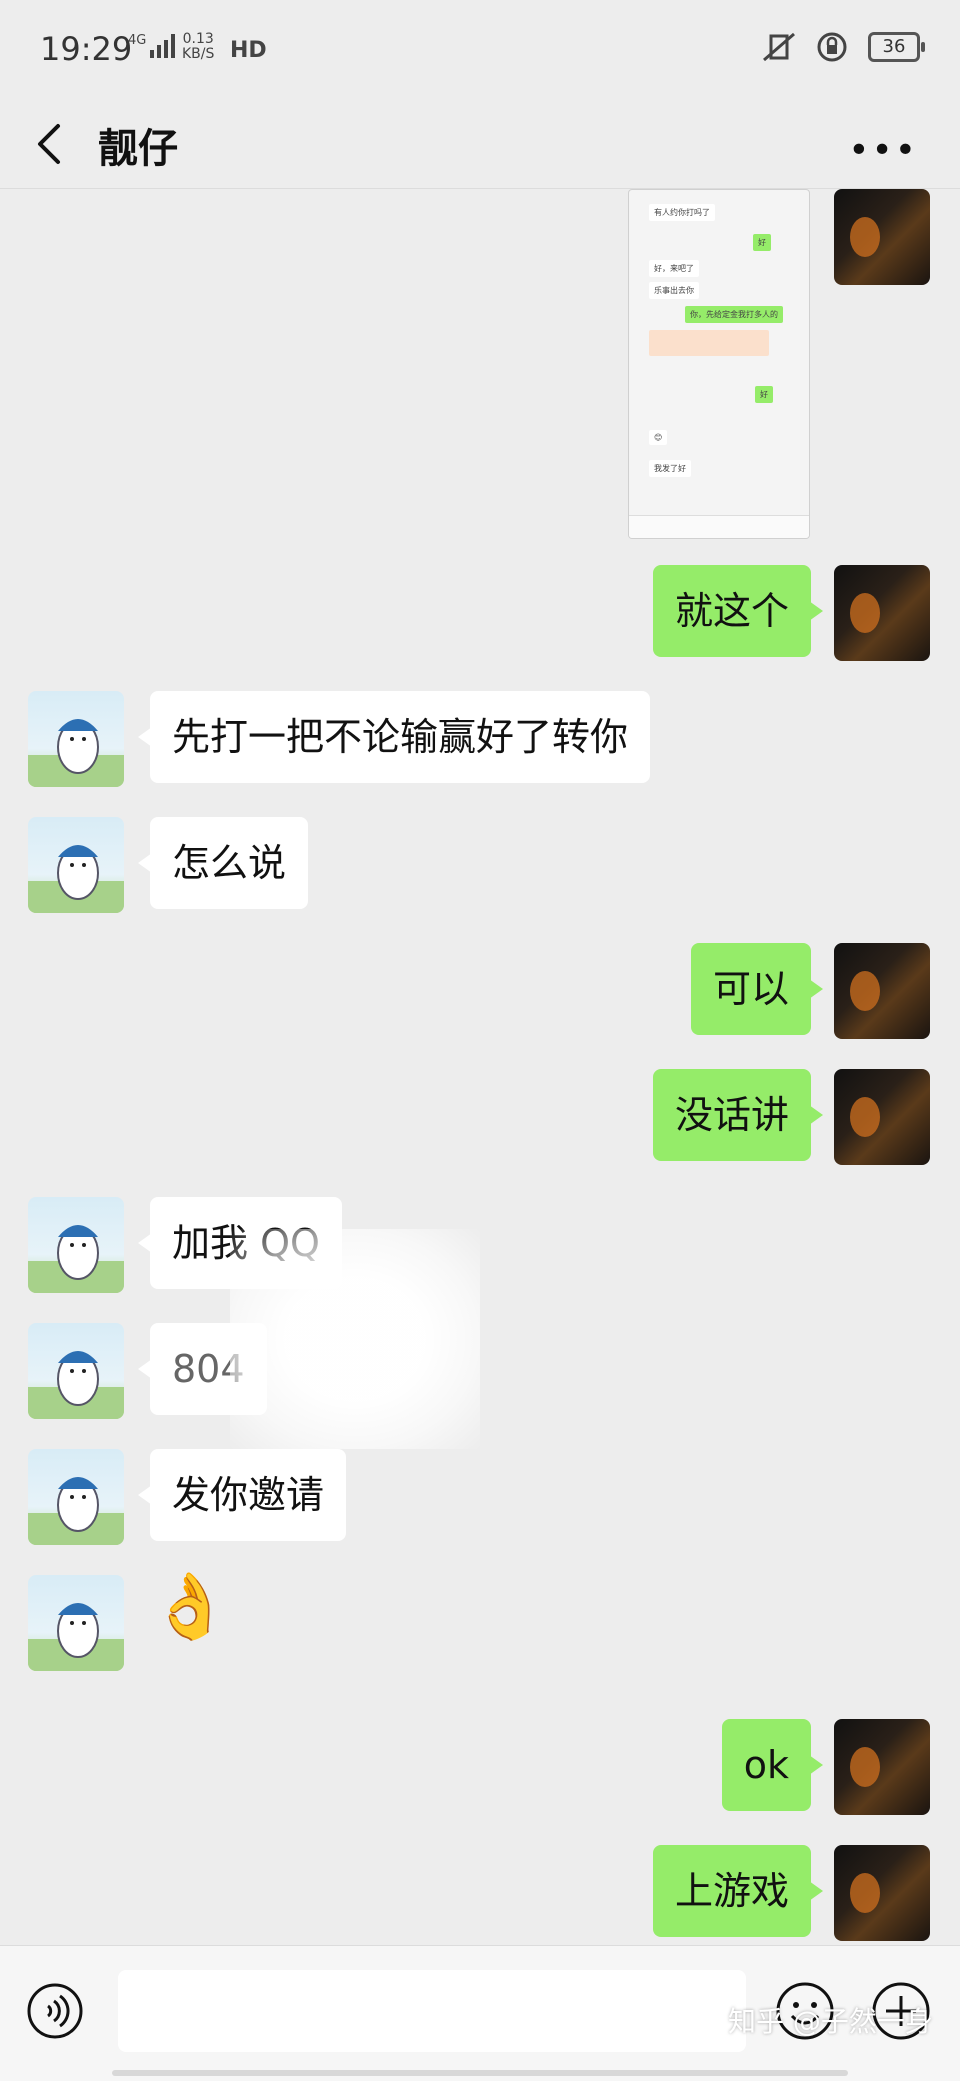  What do you see at coordinates (883, 150) in the screenshot?
I see `more-options-icon: •••` at bounding box center [883, 150].